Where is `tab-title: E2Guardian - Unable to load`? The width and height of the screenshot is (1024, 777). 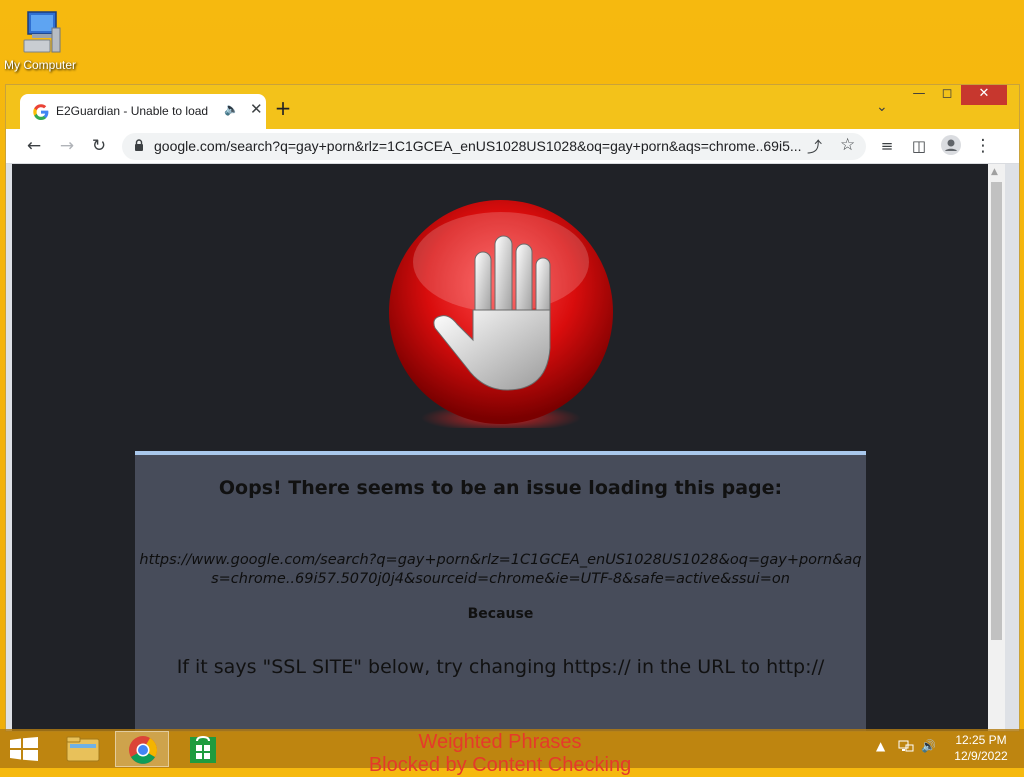
tab-title: E2Guardian - Unable to load is located at coordinates (132, 111).